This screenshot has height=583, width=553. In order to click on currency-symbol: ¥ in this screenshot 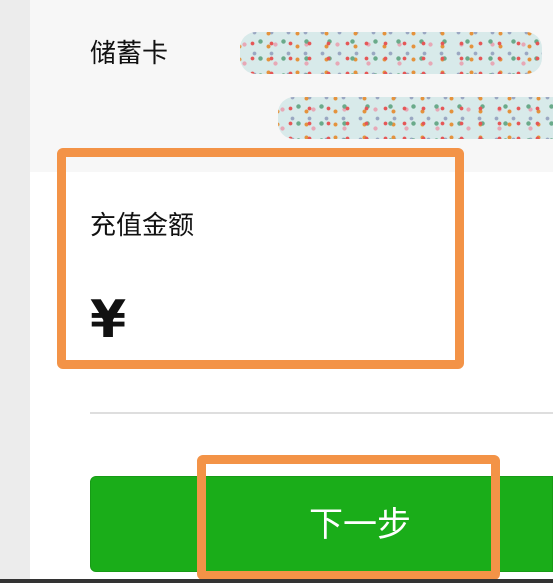, I will do `click(108, 320)`.